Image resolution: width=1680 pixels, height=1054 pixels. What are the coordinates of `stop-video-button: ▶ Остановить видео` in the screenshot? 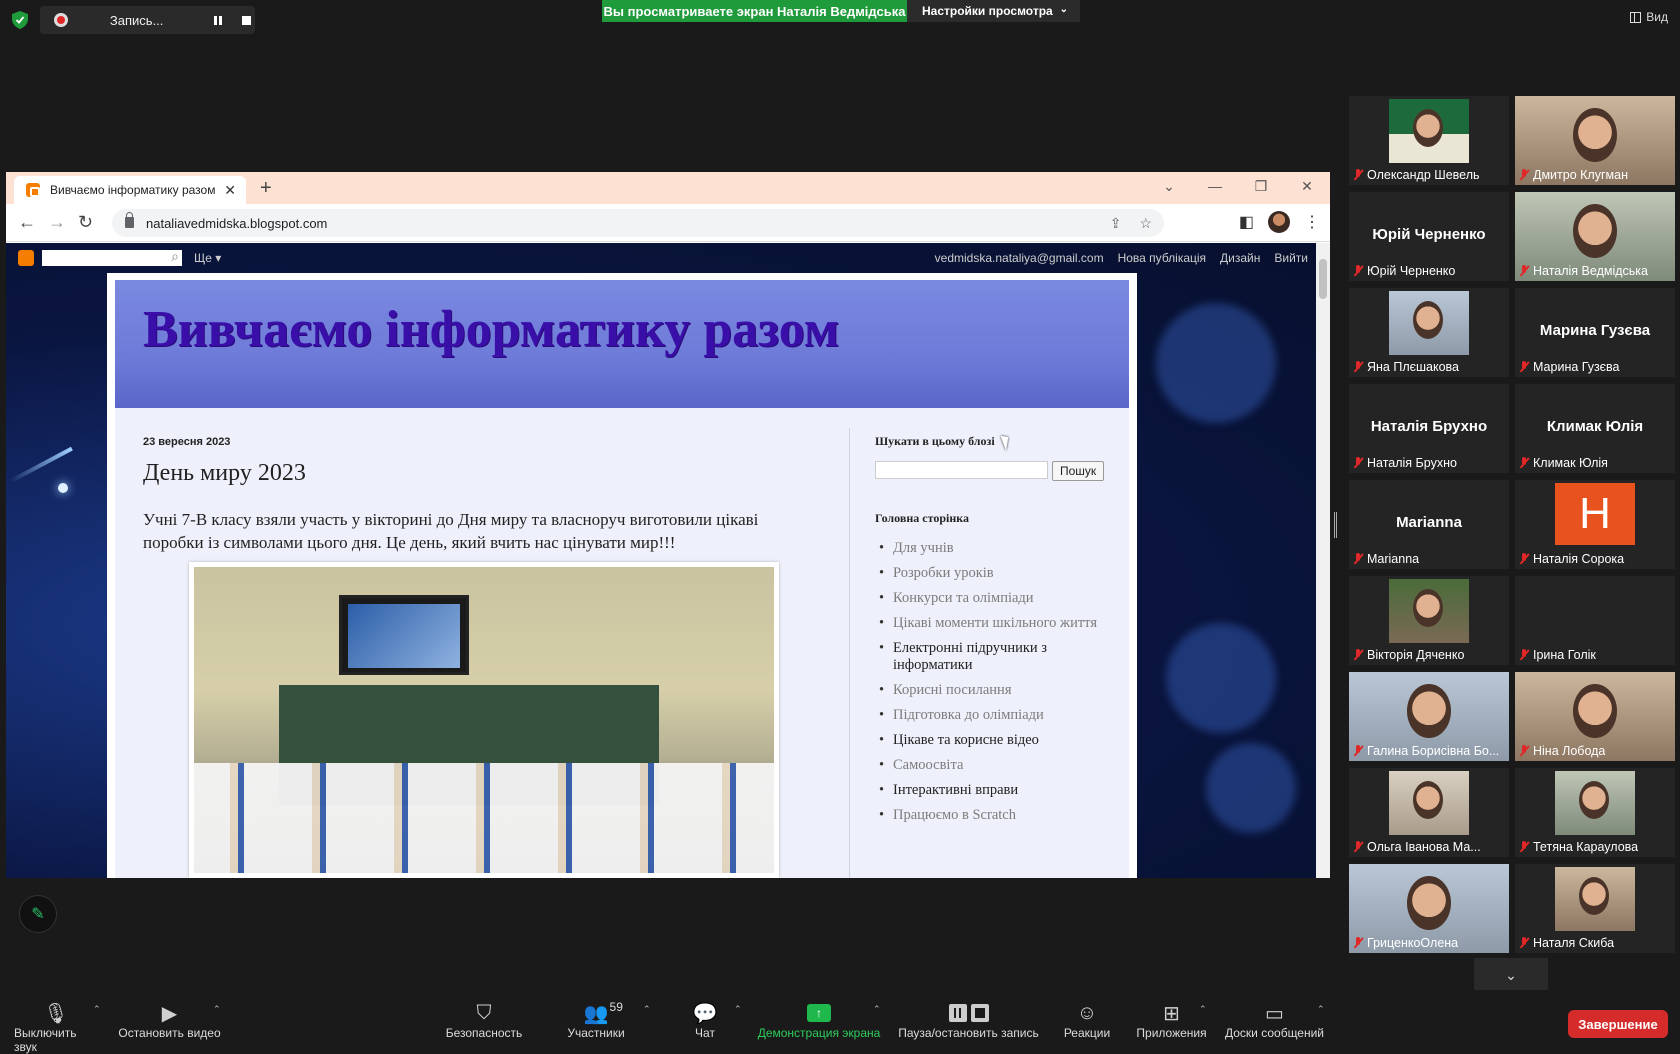 It's located at (169, 1020).